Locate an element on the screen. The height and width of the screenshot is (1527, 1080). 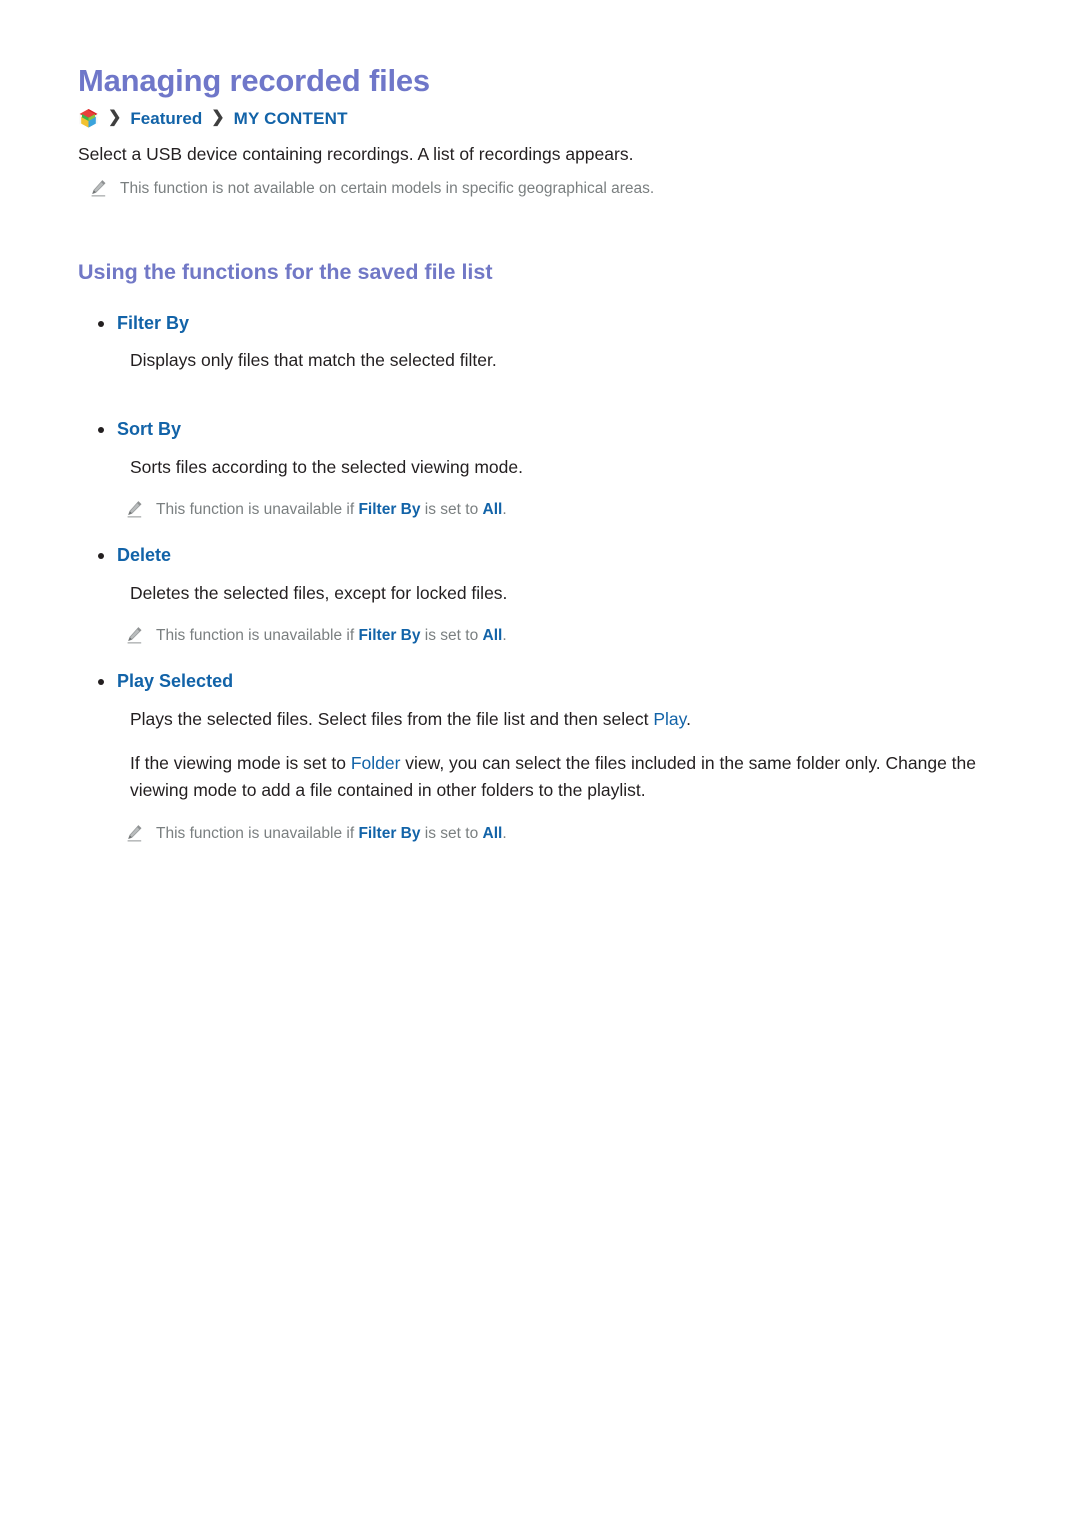
page-title: Managing recorded files is located at coordinates (254, 80).